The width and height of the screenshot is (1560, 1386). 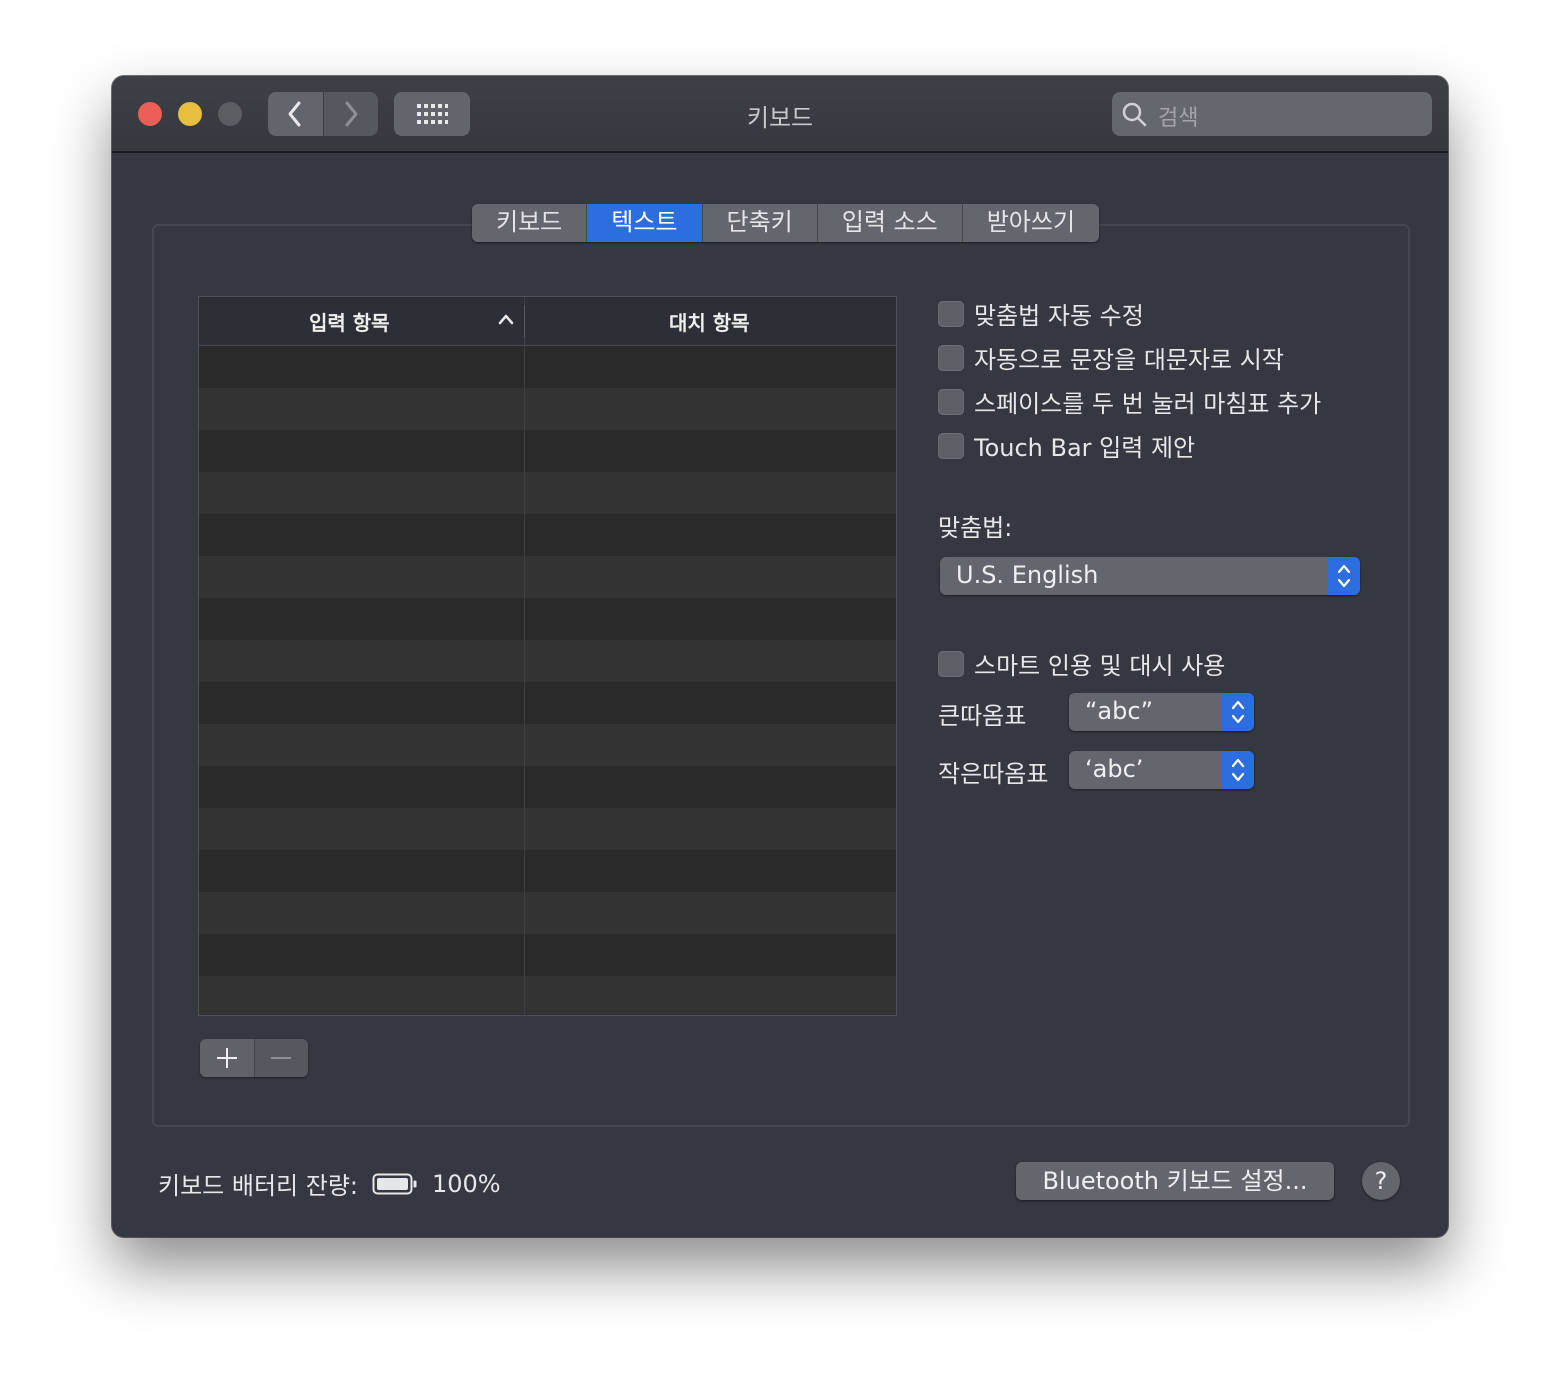 I want to click on spelling-label: 맞춤법:, so click(x=975, y=528).